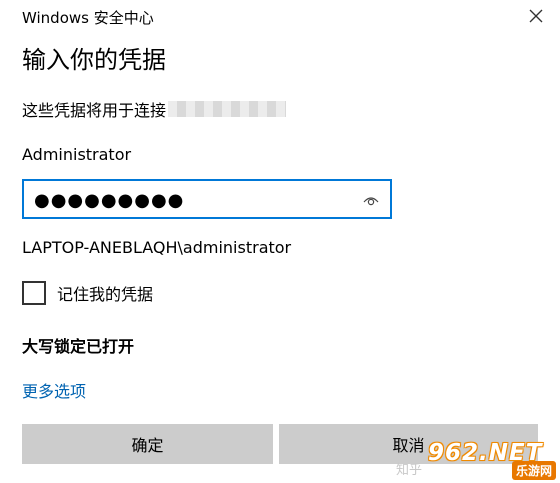 The width and height of the screenshot is (560, 483). What do you see at coordinates (147, 444) in the screenshot?
I see `ok-button: 确定` at bounding box center [147, 444].